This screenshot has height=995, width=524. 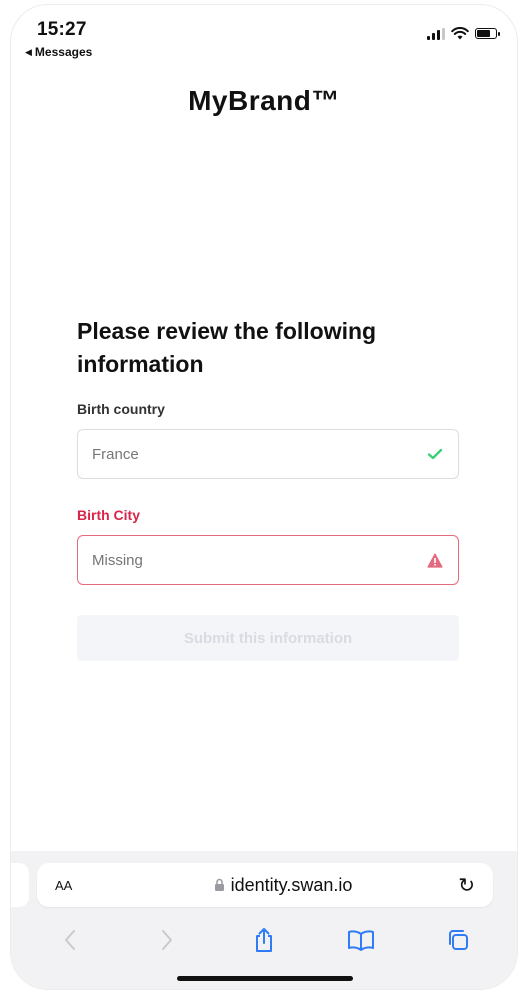 I want to click on browser-toolbar, so click(x=264, y=940).